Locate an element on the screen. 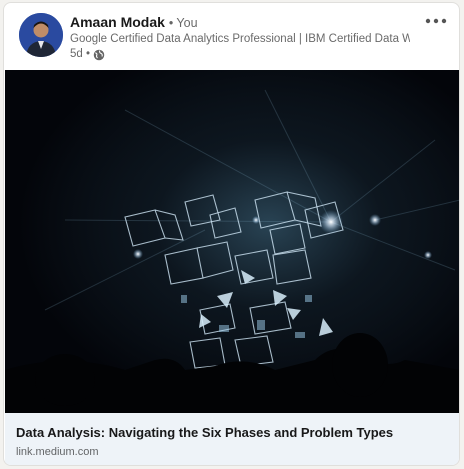 The height and width of the screenshot is (469, 464). avatar is located at coordinates (41, 35).